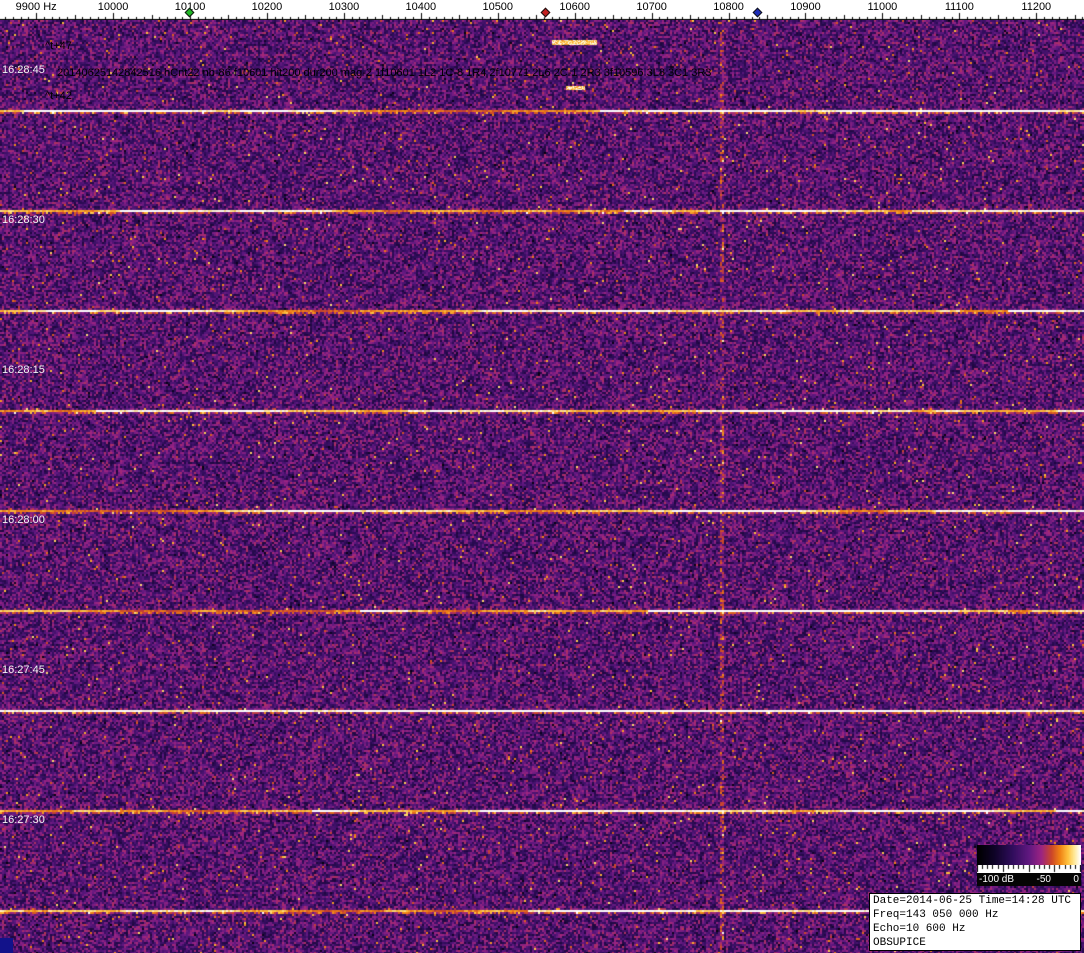  Describe the element at coordinates (959, 7) in the screenshot. I see `freq-tick-label: 11100` at that location.